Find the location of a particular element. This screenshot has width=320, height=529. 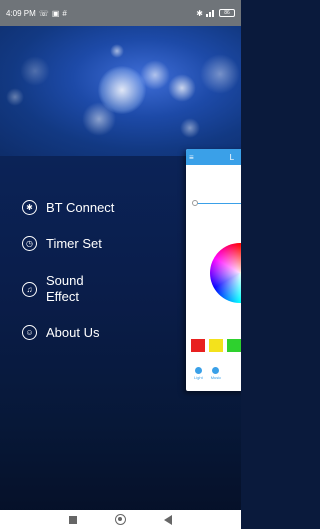

gallery-icon: ▣ is located at coordinates (55, 13).